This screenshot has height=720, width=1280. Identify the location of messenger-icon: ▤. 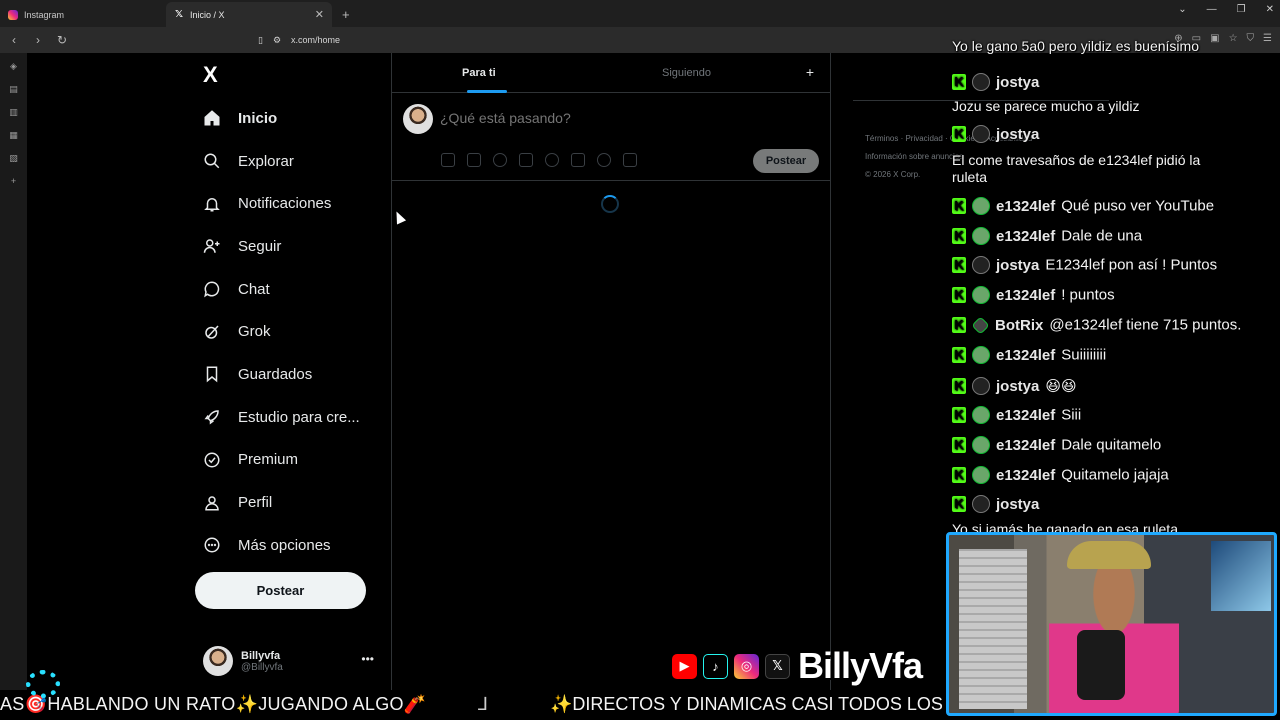
(13, 89).